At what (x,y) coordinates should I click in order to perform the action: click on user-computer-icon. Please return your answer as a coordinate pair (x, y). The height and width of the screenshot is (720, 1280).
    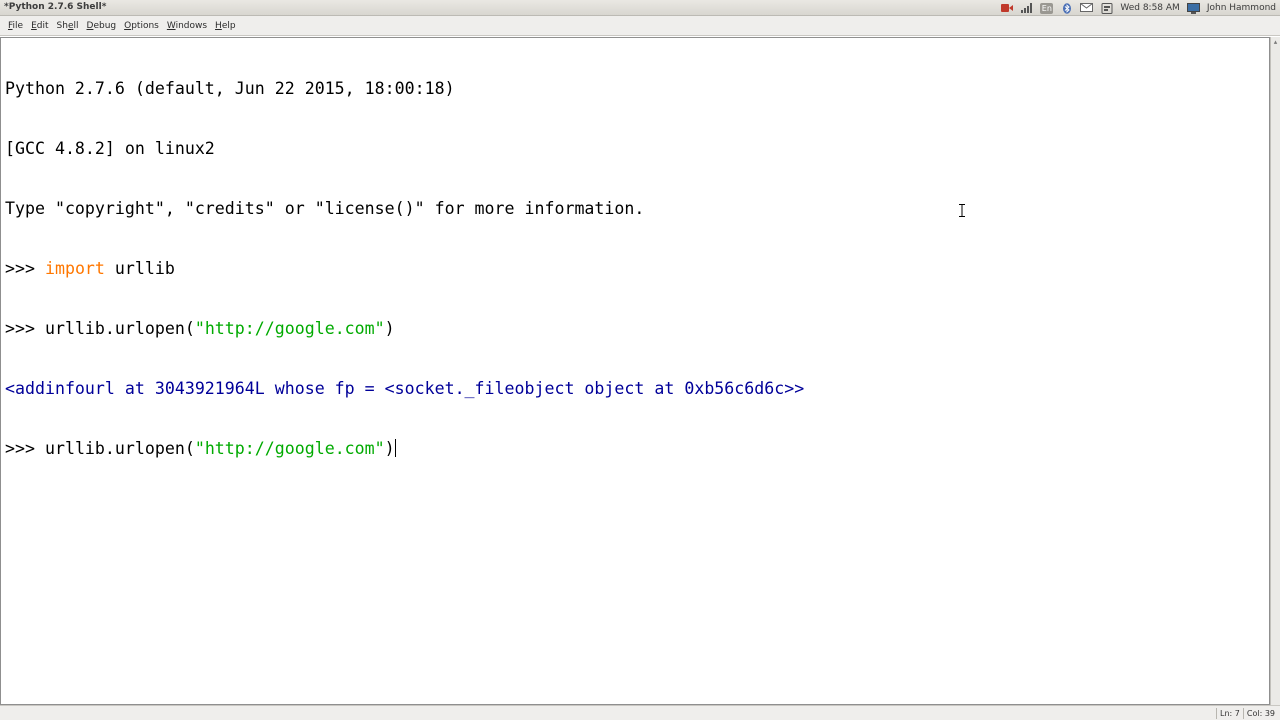
    Looking at the image, I should click on (1193, 8).